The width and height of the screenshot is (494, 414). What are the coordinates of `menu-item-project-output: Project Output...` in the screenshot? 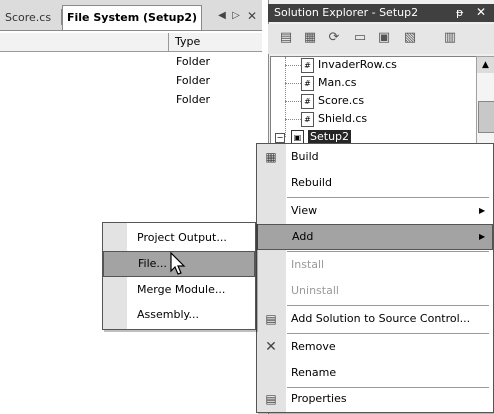 It's located at (179, 238).